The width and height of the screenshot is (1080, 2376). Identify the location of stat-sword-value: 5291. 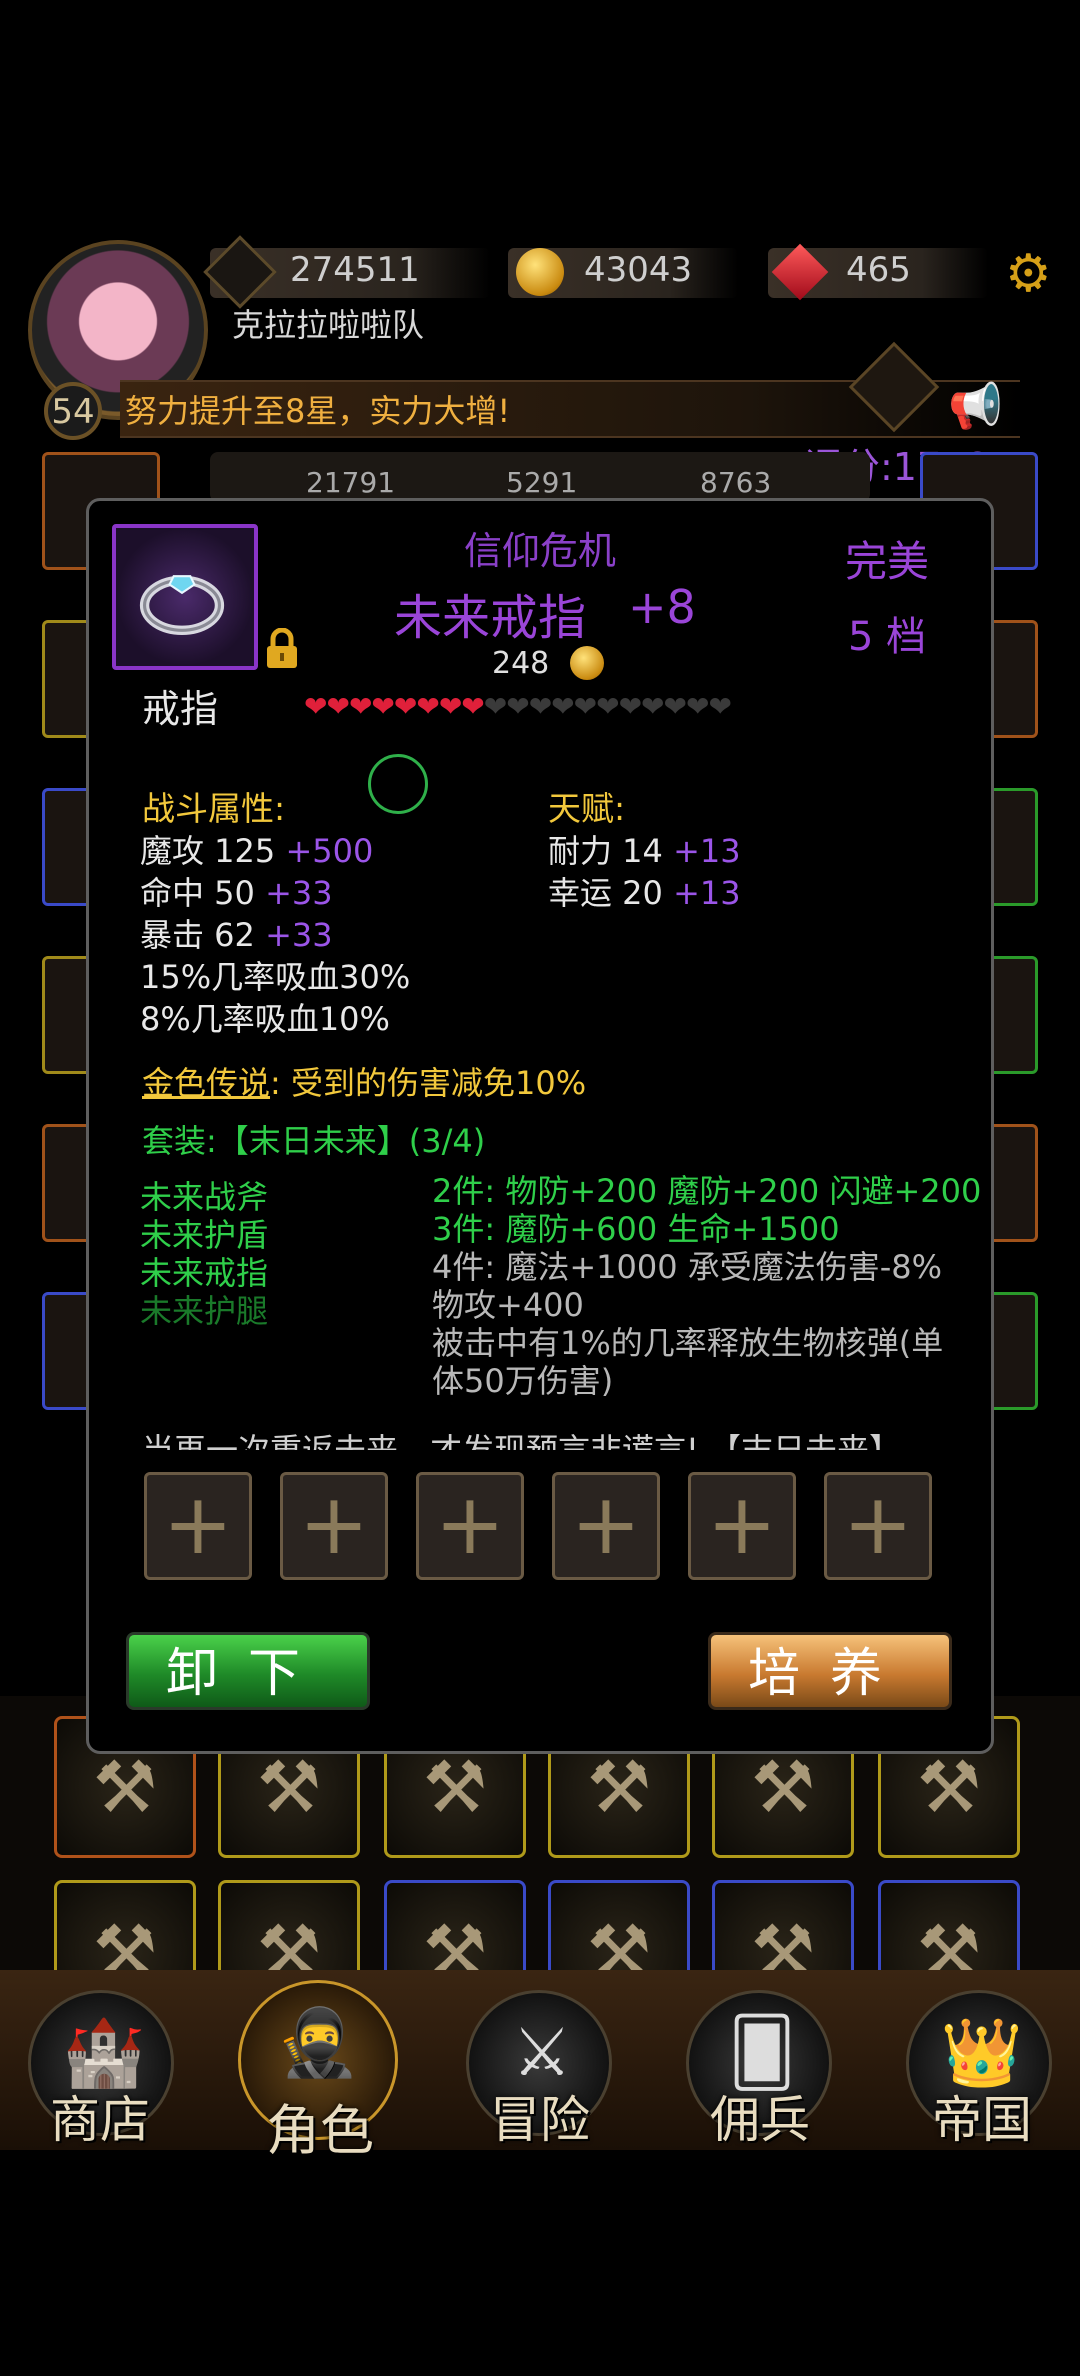
(542, 482).